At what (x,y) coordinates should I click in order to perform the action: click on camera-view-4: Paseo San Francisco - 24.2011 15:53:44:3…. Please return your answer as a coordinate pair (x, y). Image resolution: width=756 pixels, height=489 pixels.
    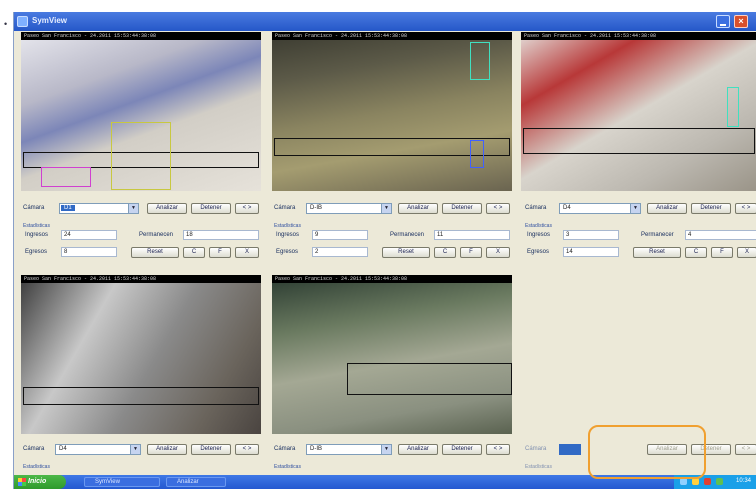
    Looking at the image, I should click on (141, 354).